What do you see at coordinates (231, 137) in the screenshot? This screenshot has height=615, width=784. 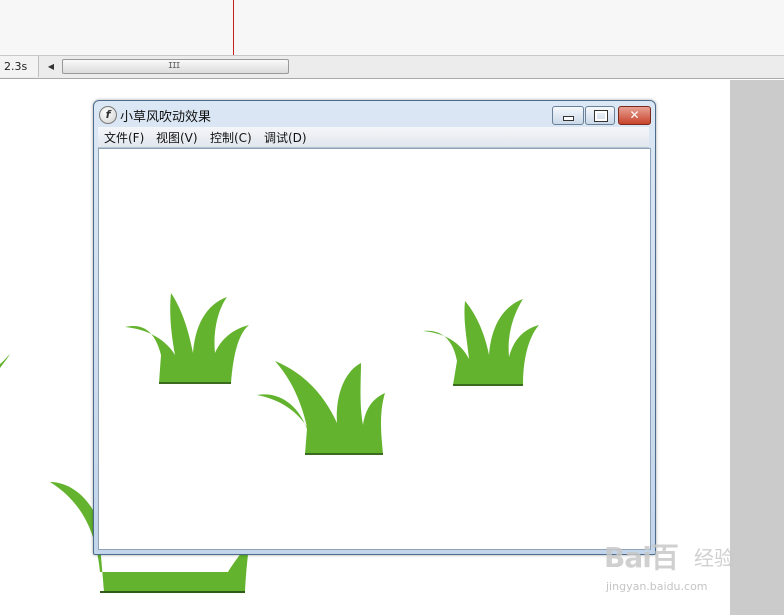 I see `menu-control: 控制(C)` at bounding box center [231, 137].